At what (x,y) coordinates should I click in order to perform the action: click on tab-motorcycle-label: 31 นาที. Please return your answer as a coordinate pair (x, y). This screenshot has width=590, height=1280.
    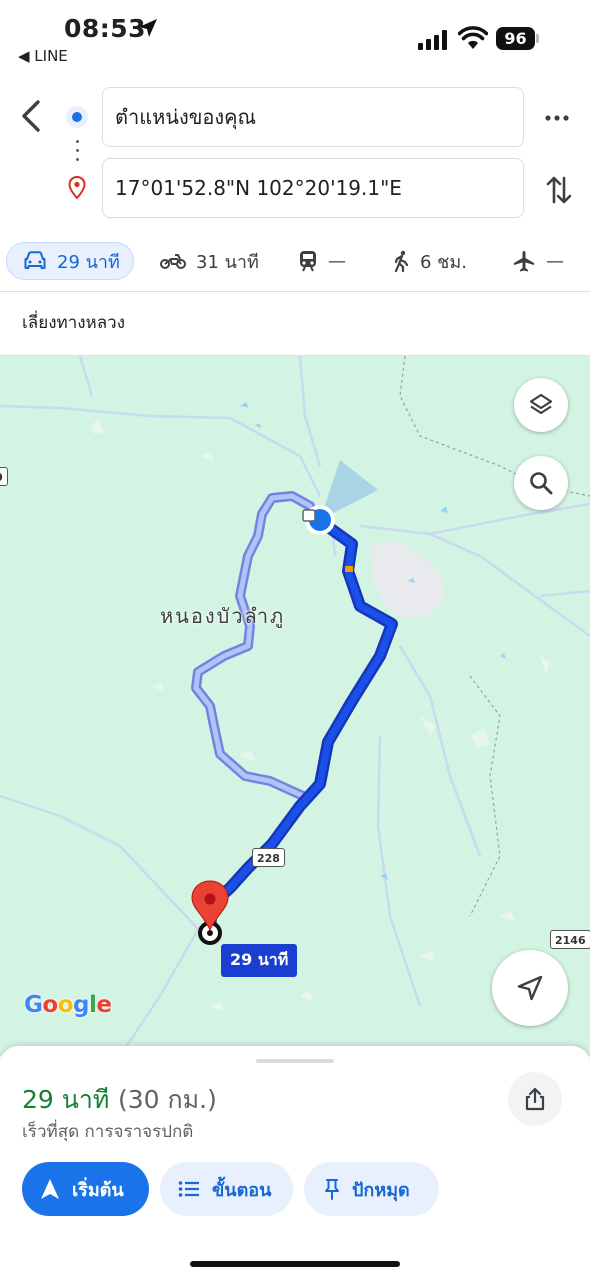
    Looking at the image, I should click on (227, 262).